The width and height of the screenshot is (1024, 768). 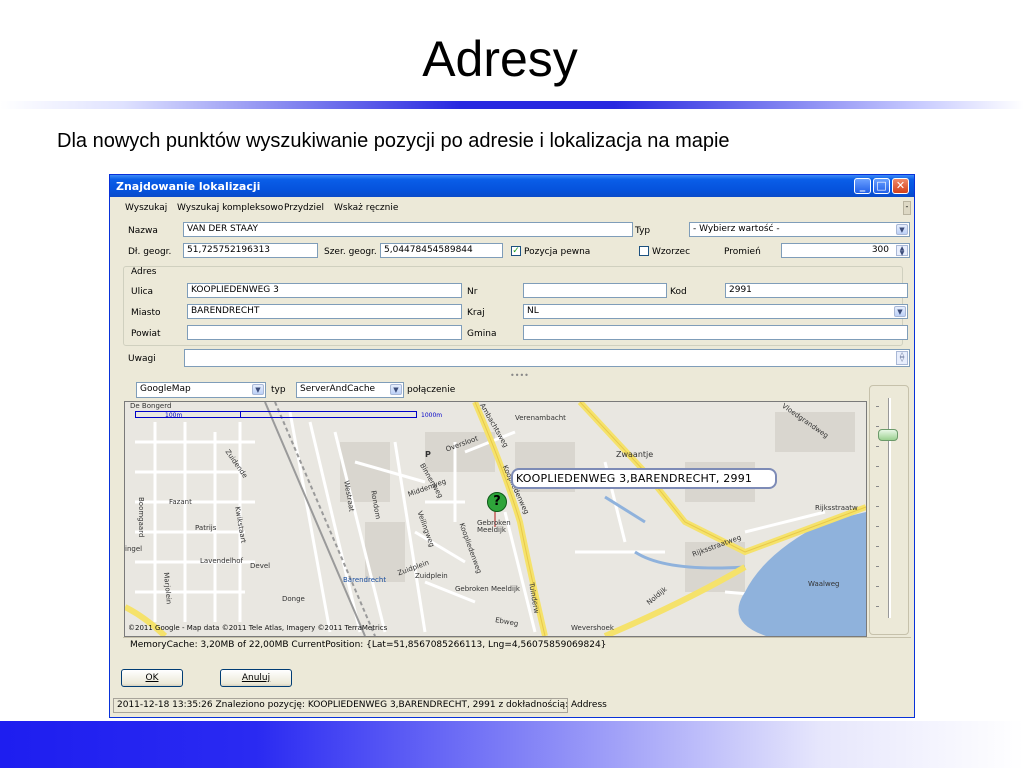 I want to click on chevron-down-icon: -, so click(x=907, y=206).